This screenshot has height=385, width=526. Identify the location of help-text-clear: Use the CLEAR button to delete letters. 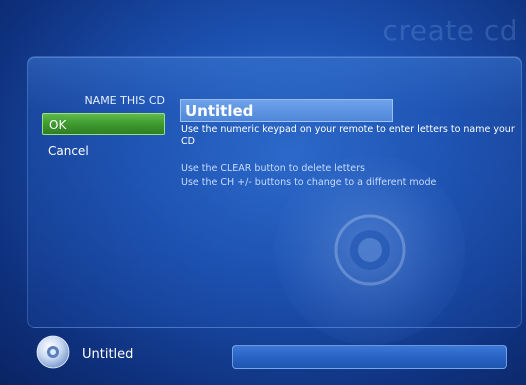
(273, 168).